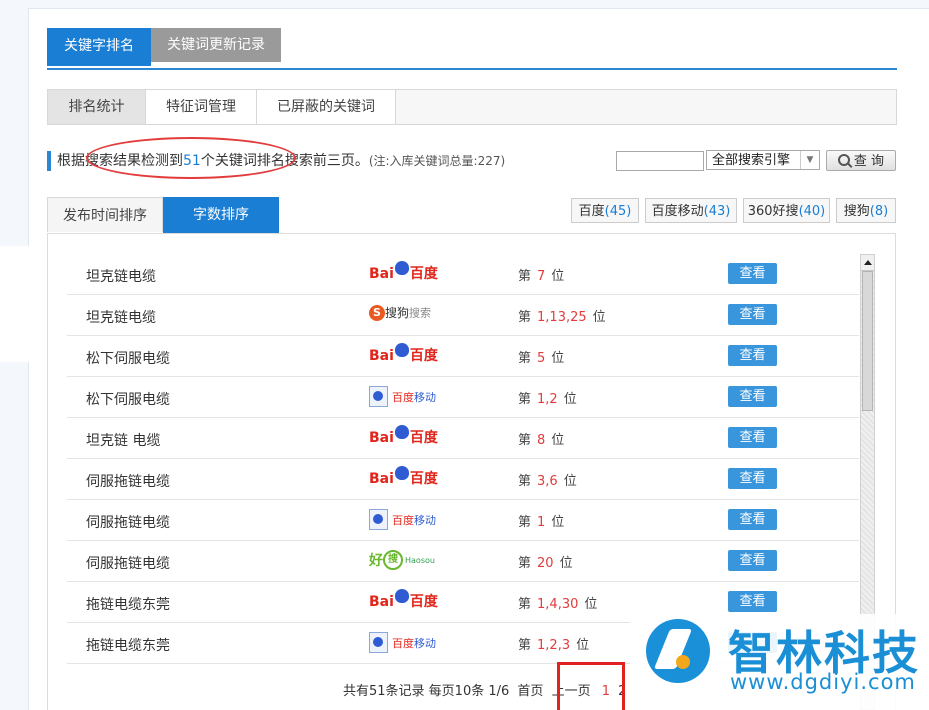 This screenshot has width=929, height=710. Describe the element at coordinates (99, 47) in the screenshot. I see `tab-keyword-ranking: 关键字排名` at that location.